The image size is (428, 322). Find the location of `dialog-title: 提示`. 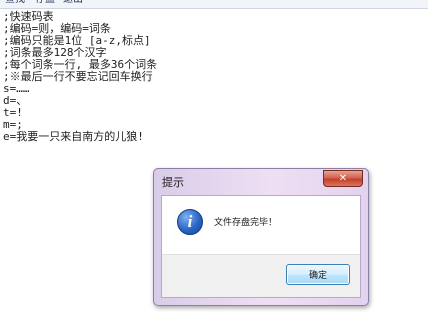

dialog-title: 提示 is located at coordinates (173, 183).